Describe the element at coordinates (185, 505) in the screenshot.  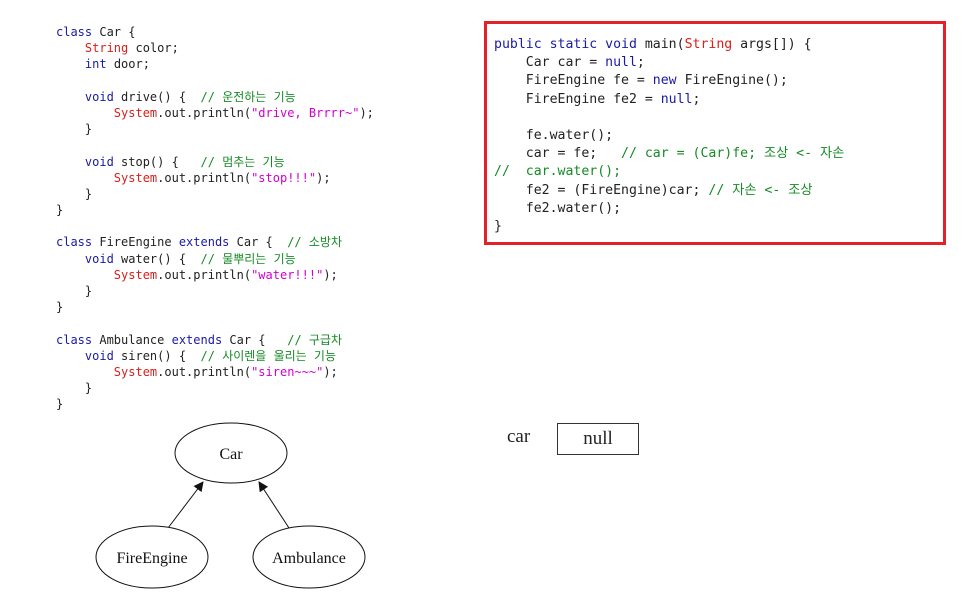
I see `inheritance-arrow-fireengine` at that location.